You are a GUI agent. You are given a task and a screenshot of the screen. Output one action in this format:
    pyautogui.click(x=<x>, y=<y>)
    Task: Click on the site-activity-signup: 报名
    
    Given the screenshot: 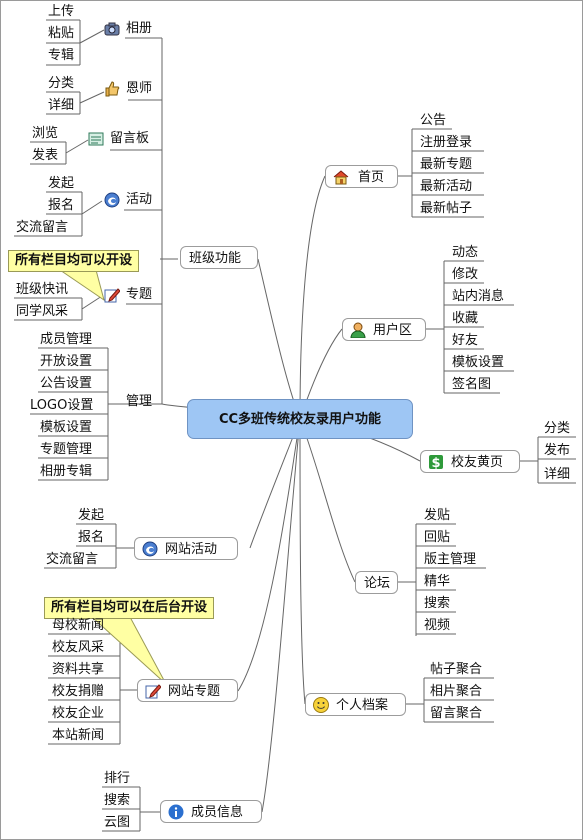 What is the action you would take?
    pyautogui.click(x=91, y=538)
    